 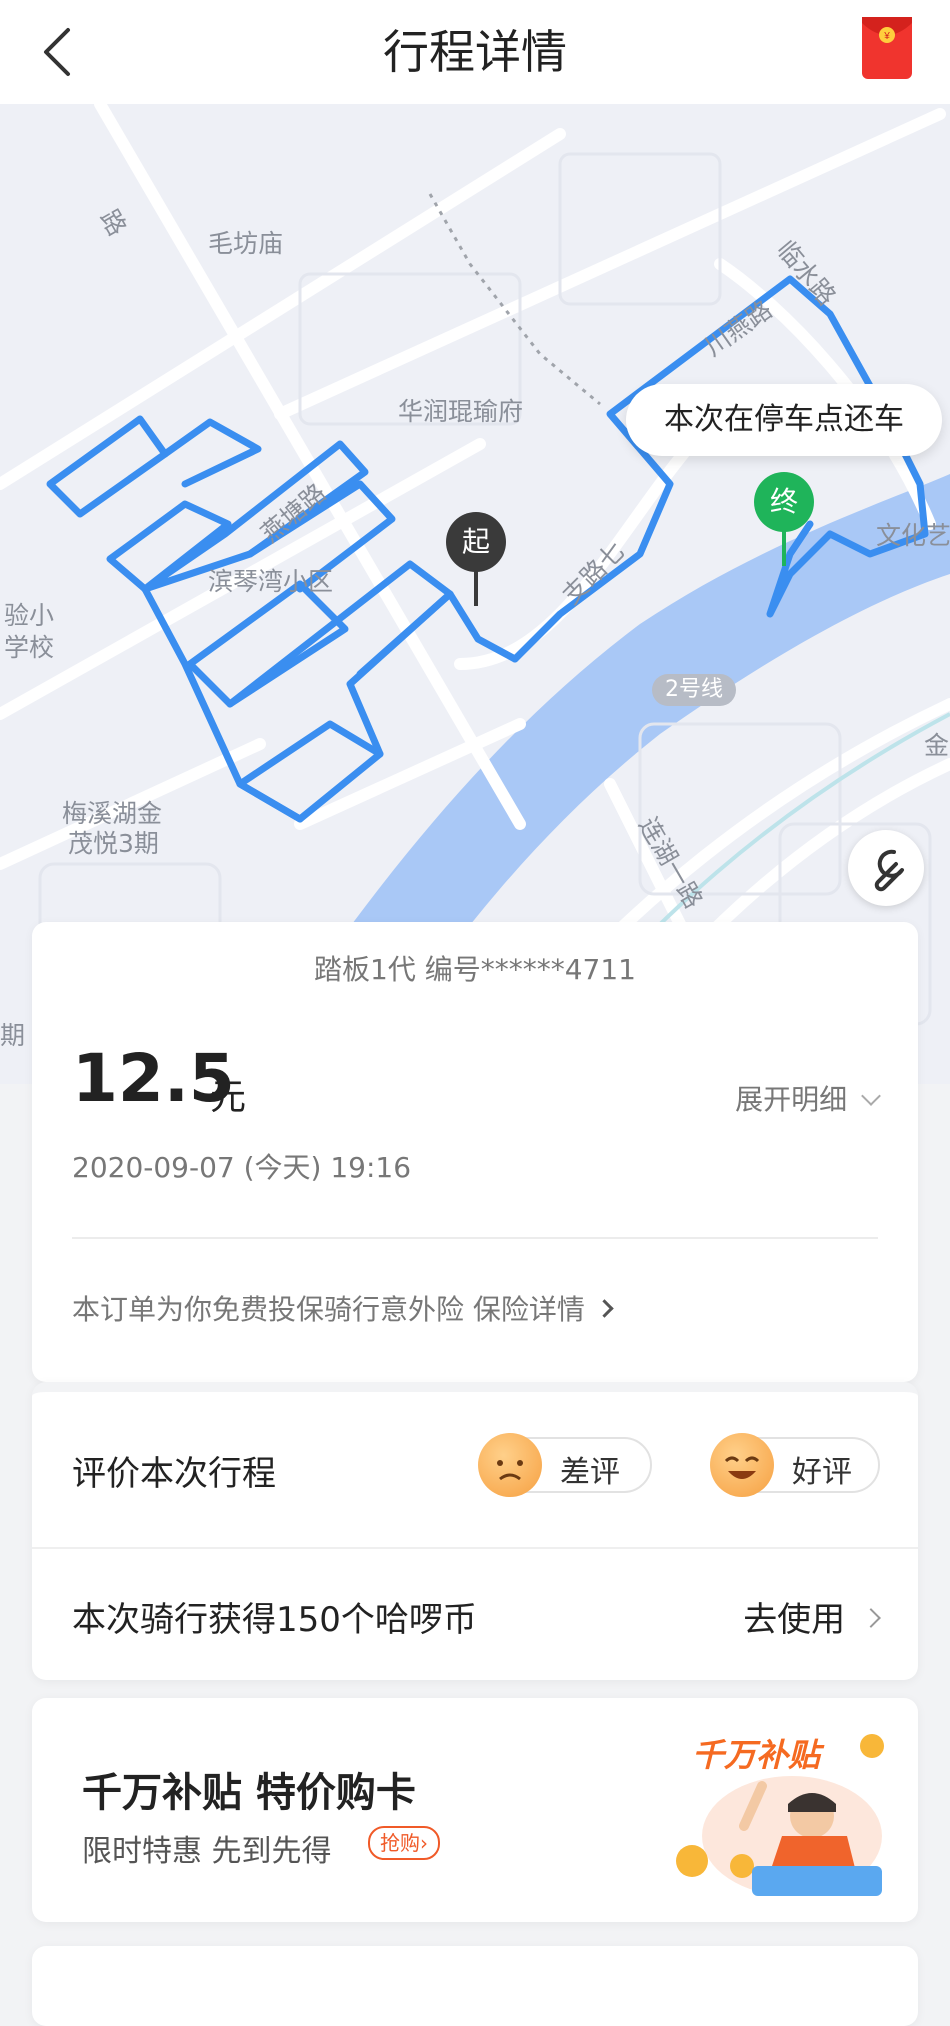 I want to click on map-label-qinwan: 滨琴湾小区, so click(x=271, y=581).